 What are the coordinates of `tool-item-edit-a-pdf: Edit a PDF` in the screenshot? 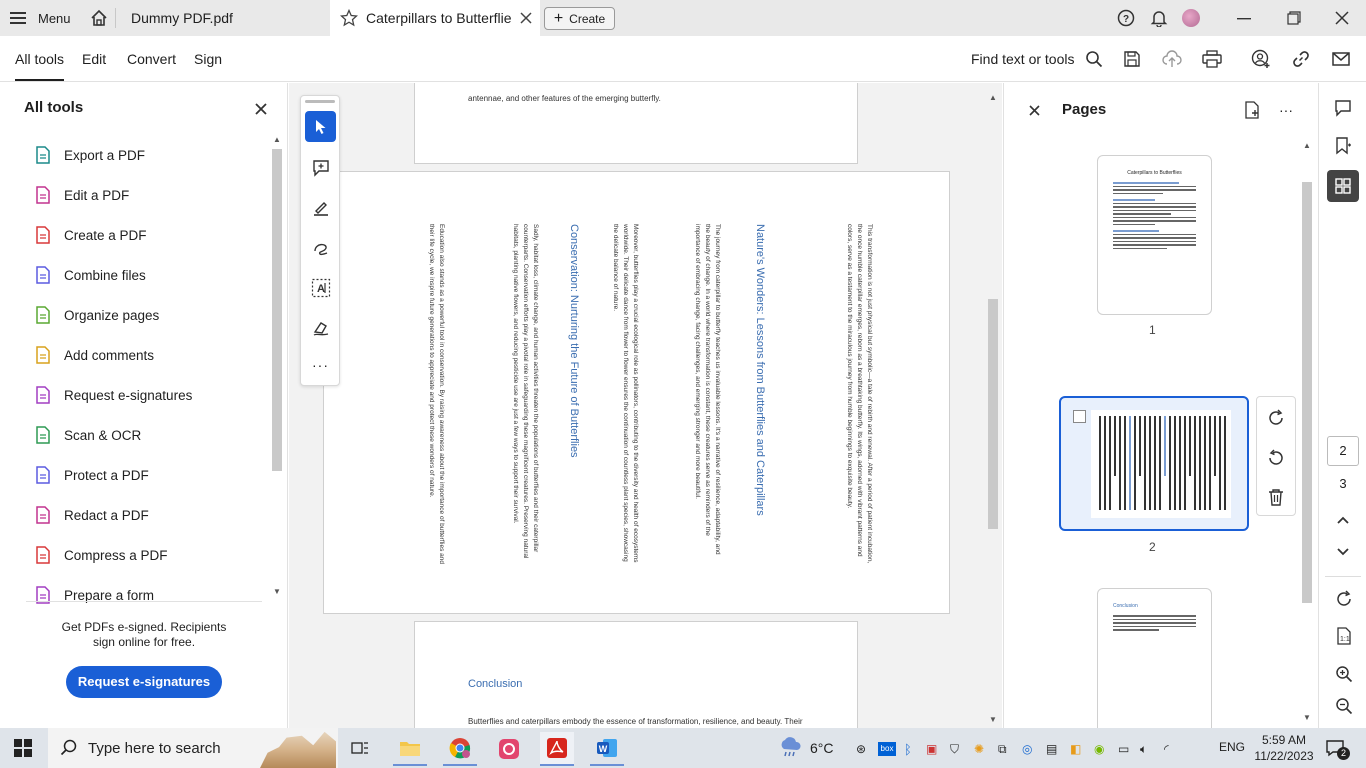 It's located at (81, 195).